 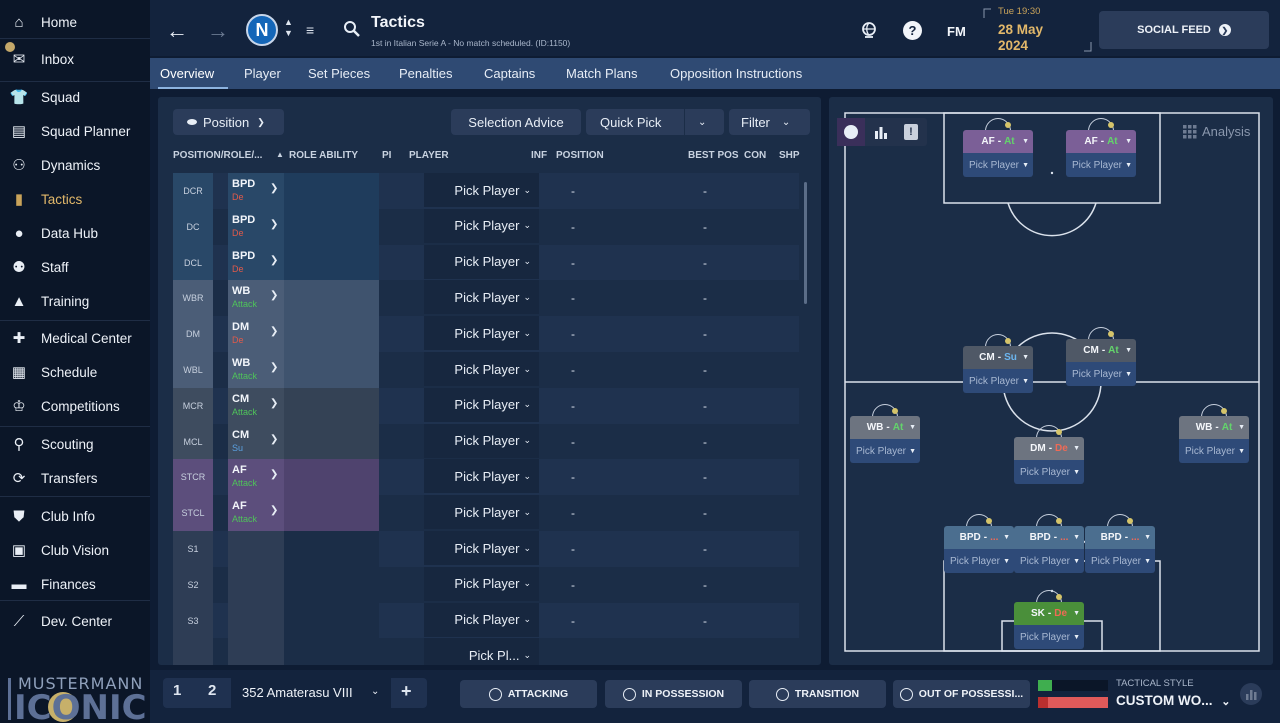 I want to click on menu-icon: ≡, so click(x=310, y=30).